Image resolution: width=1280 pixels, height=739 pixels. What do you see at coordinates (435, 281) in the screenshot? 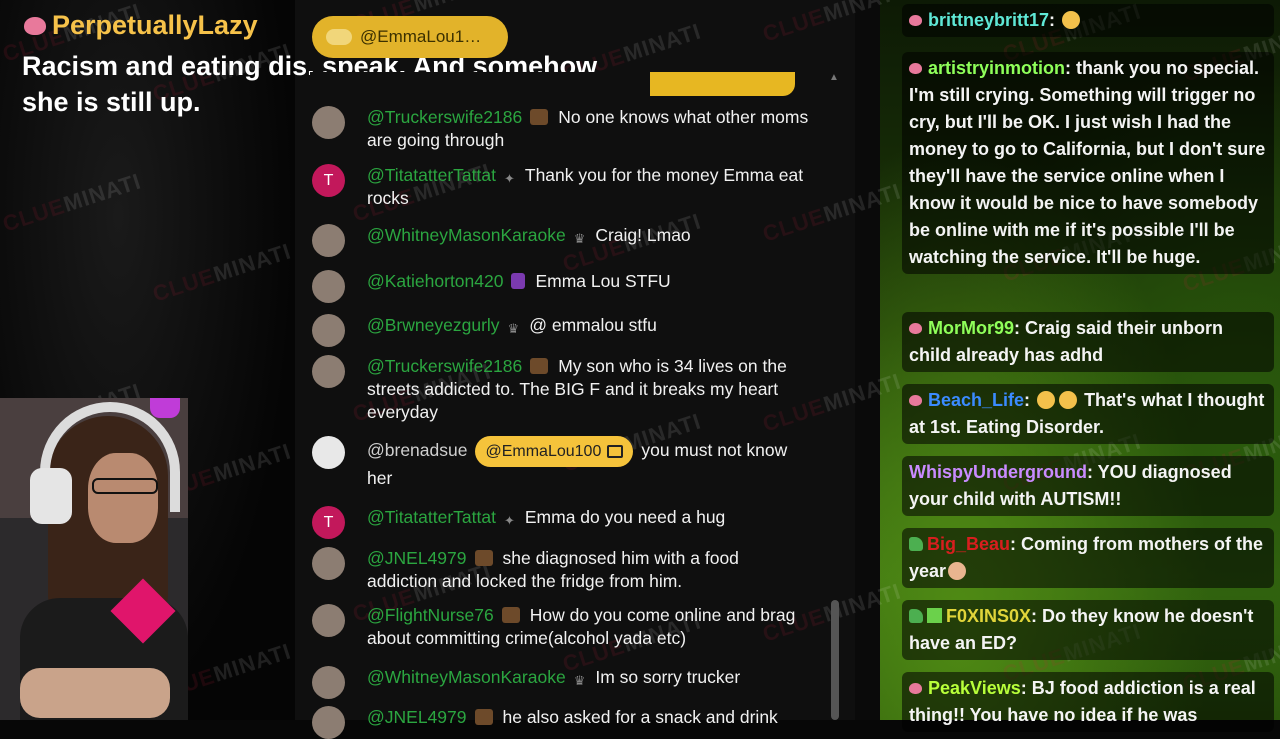
I see `message-author: @Katiehorton420` at bounding box center [435, 281].